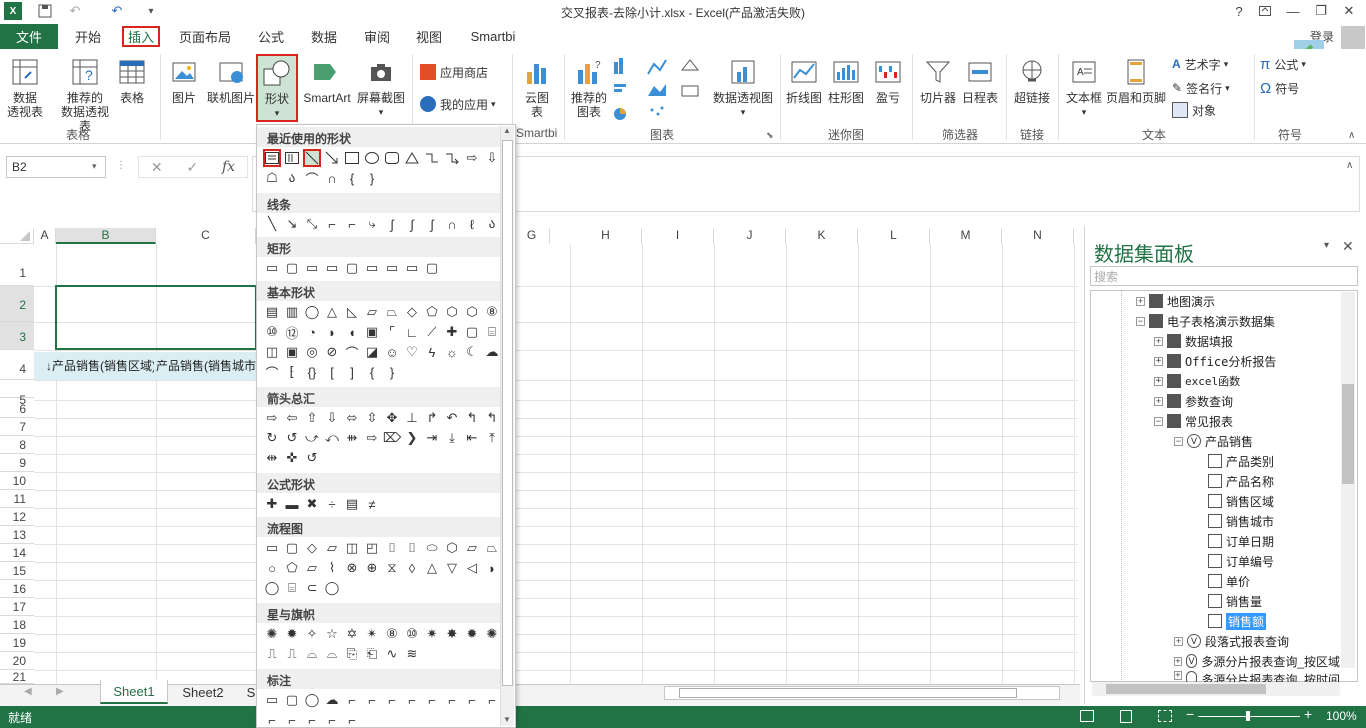 Image resolution: width=1366 pixels, height=728 pixels. What do you see at coordinates (1257, 661) in the screenshot?
I see `tree-node: + V 多源分片报表查询_按区域` at bounding box center [1257, 661].